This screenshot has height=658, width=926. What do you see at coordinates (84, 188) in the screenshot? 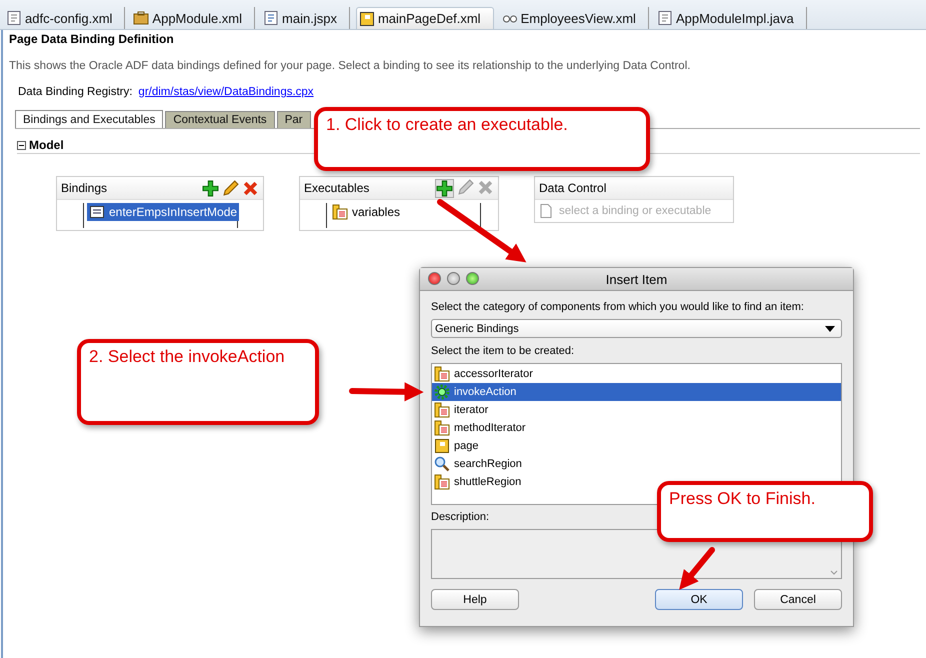
I see `panel-title: Bindings` at bounding box center [84, 188].